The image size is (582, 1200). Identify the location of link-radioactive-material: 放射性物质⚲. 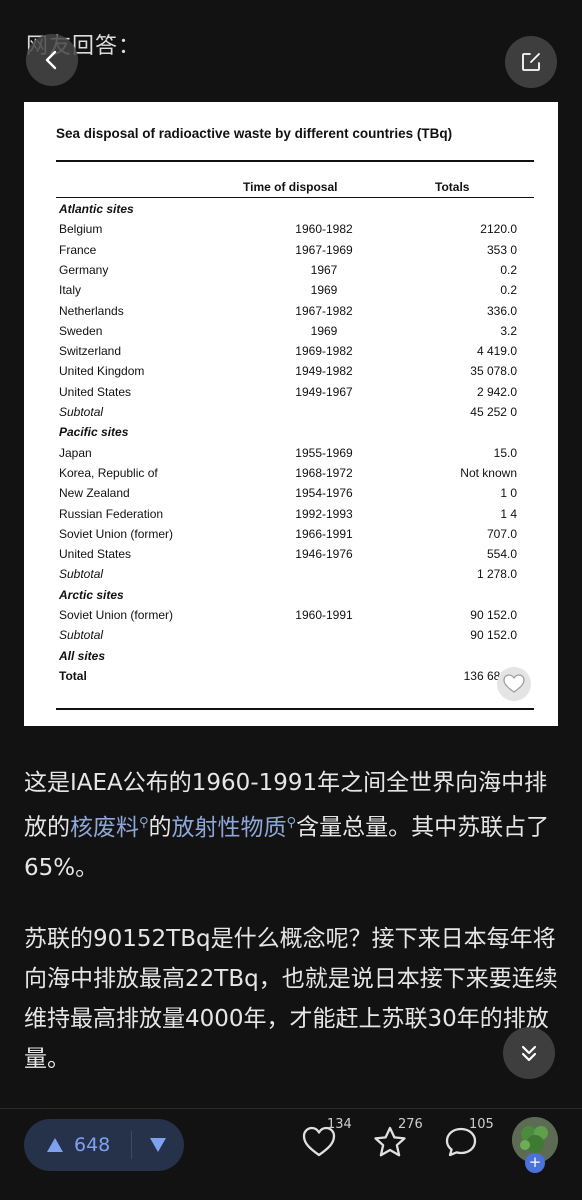
(234, 828).